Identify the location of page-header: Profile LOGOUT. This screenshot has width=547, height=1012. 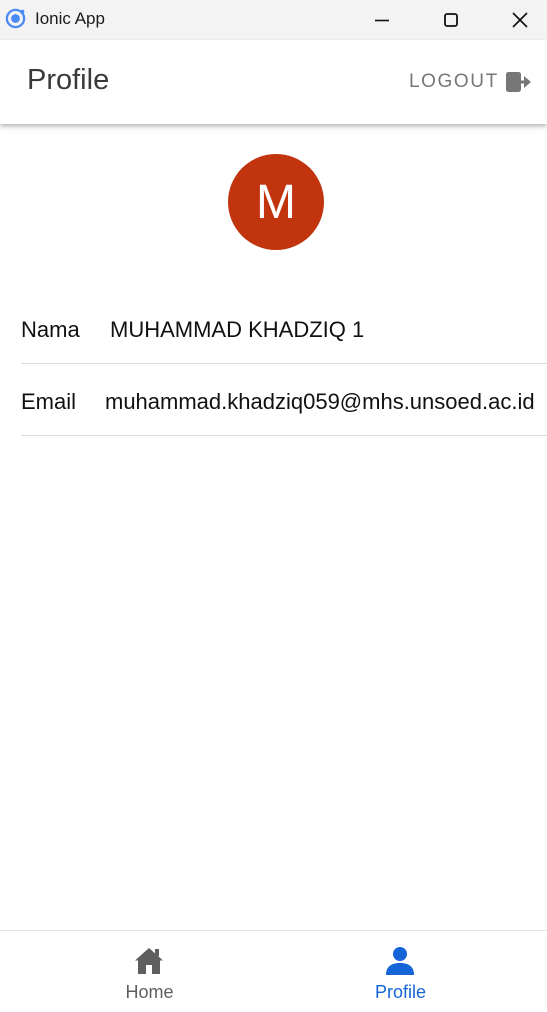
(273, 82).